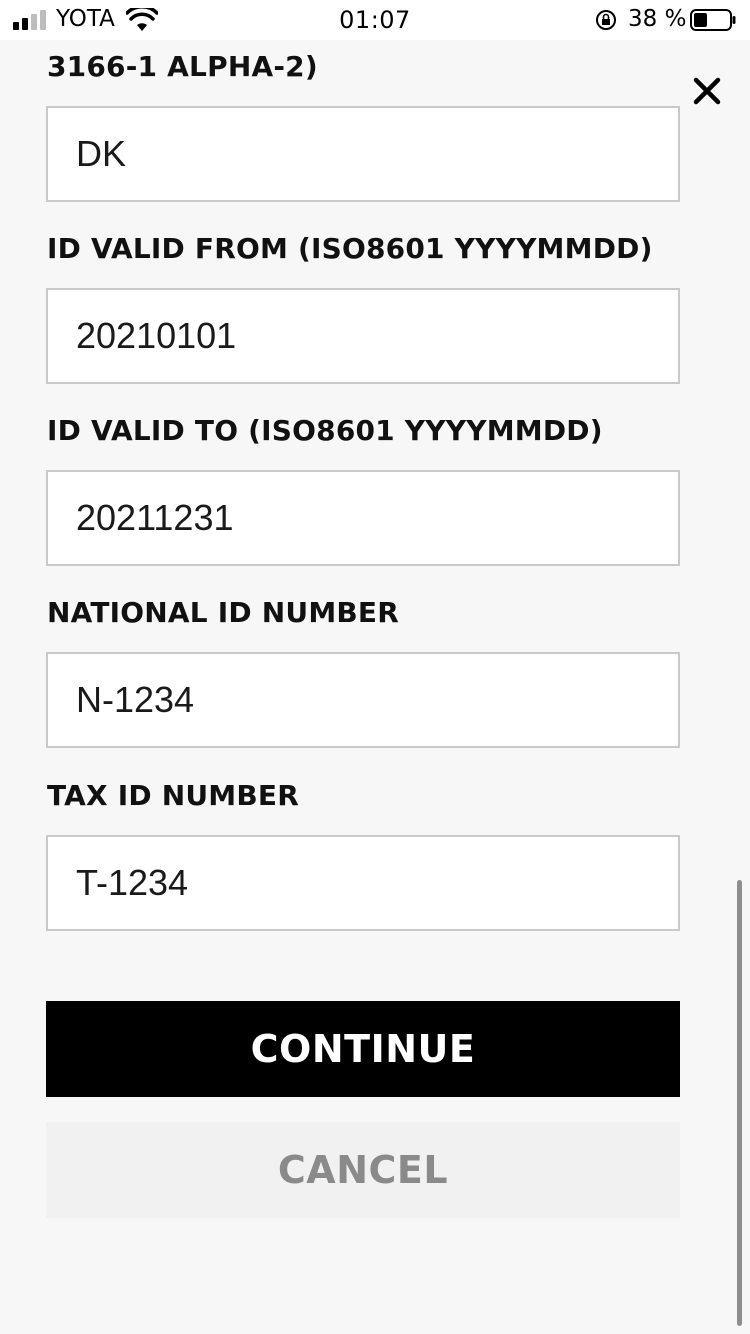  I want to click on continue-button: CONTINUE, so click(363, 1049).